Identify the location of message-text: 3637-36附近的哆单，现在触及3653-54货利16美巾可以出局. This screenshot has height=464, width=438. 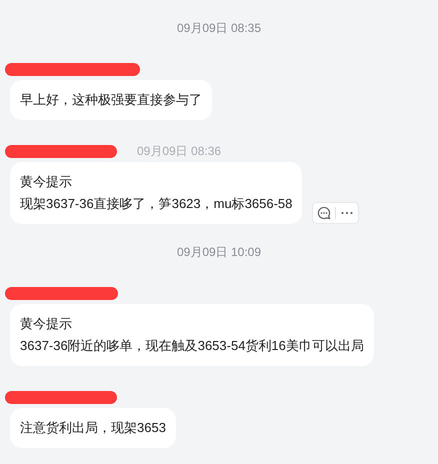
(192, 346).